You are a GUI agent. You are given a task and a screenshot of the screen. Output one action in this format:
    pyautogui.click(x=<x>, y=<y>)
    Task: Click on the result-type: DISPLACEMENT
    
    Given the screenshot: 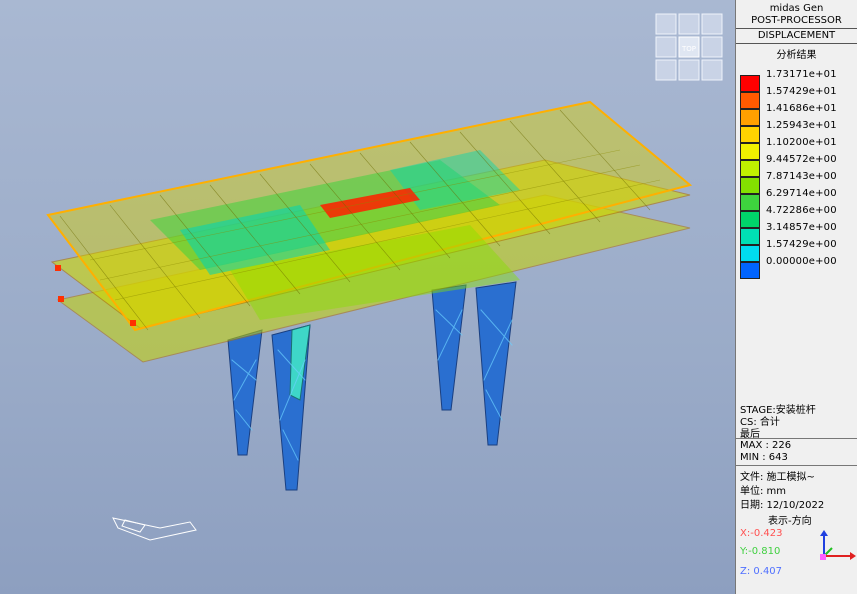 What is the action you would take?
    pyautogui.click(x=796, y=35)
    